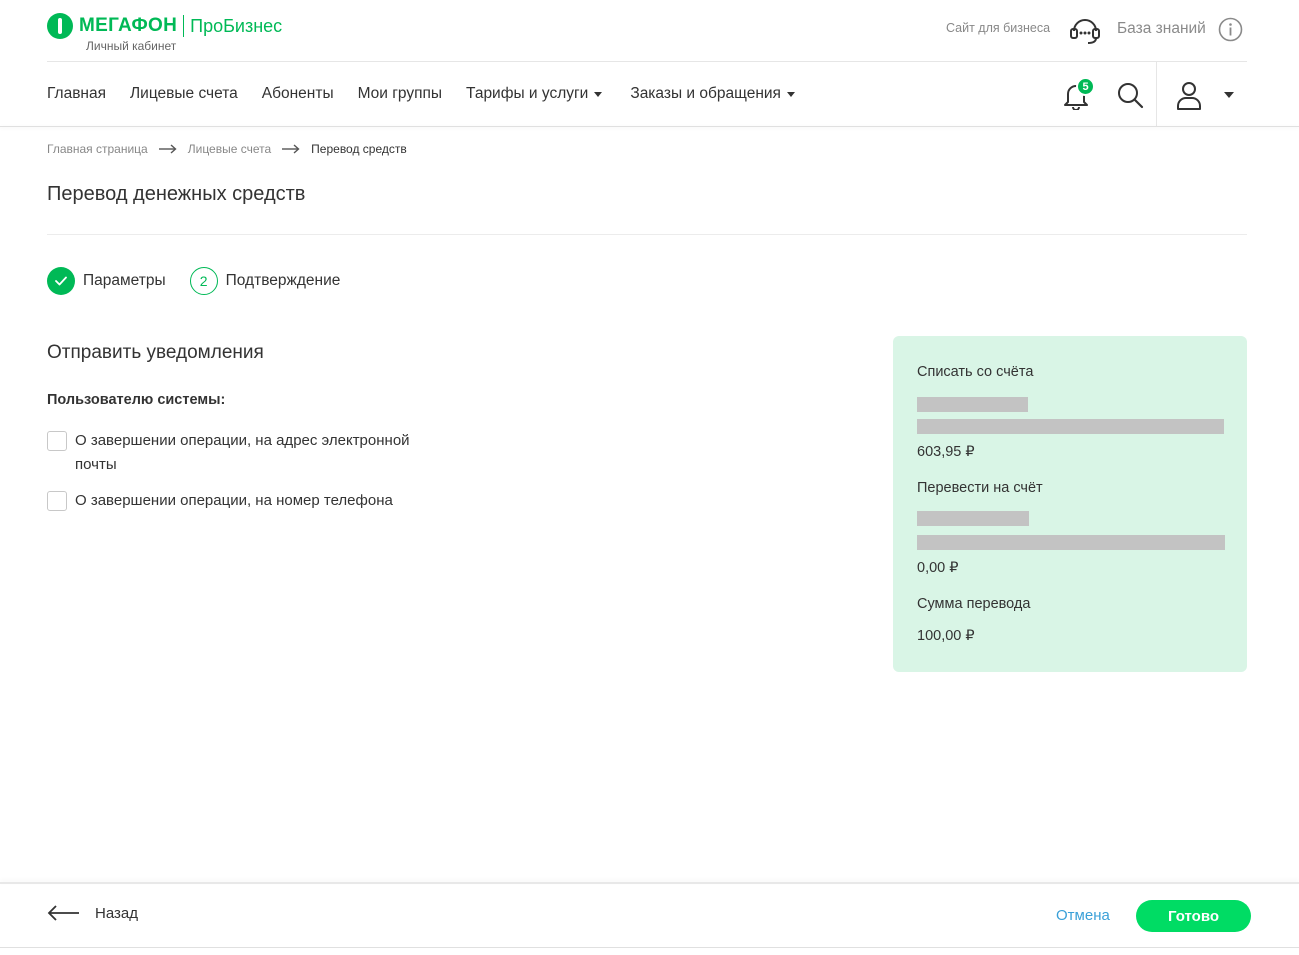 The width and height of the screenshot is (1299, 955). I want to click on notify-phone-label: О завершении операции, на номер телефона, so click(234, 500).